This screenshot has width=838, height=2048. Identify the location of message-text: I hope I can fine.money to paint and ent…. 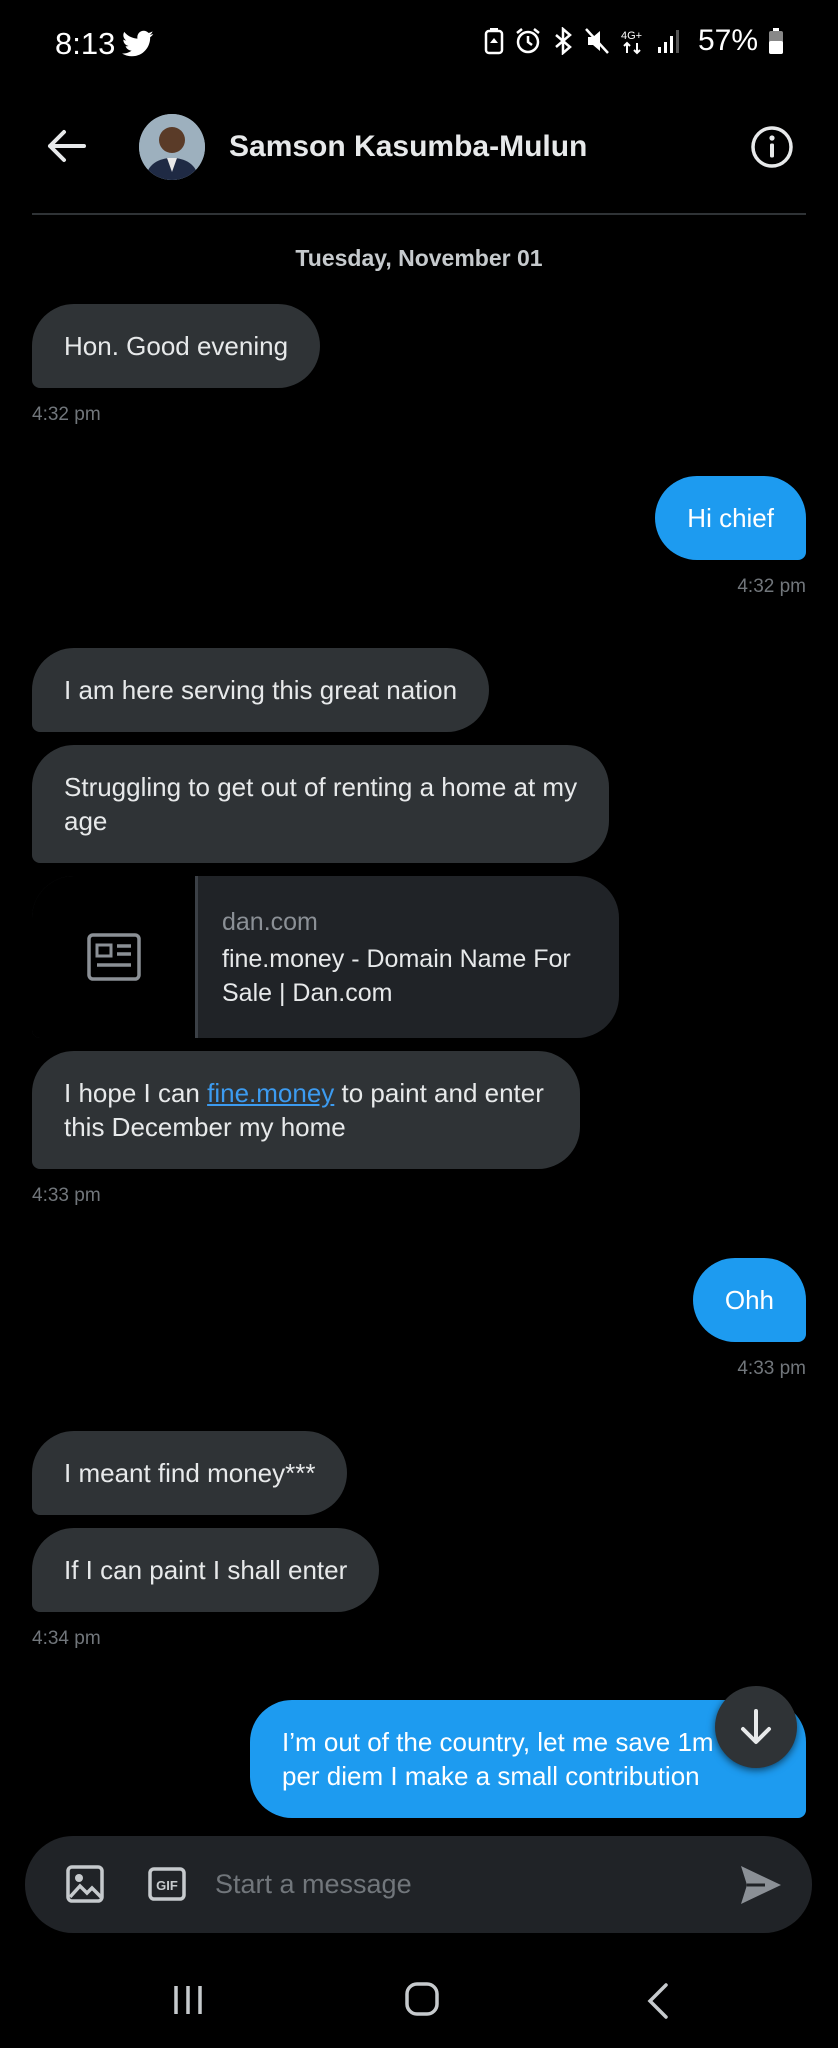
(310, 1110).